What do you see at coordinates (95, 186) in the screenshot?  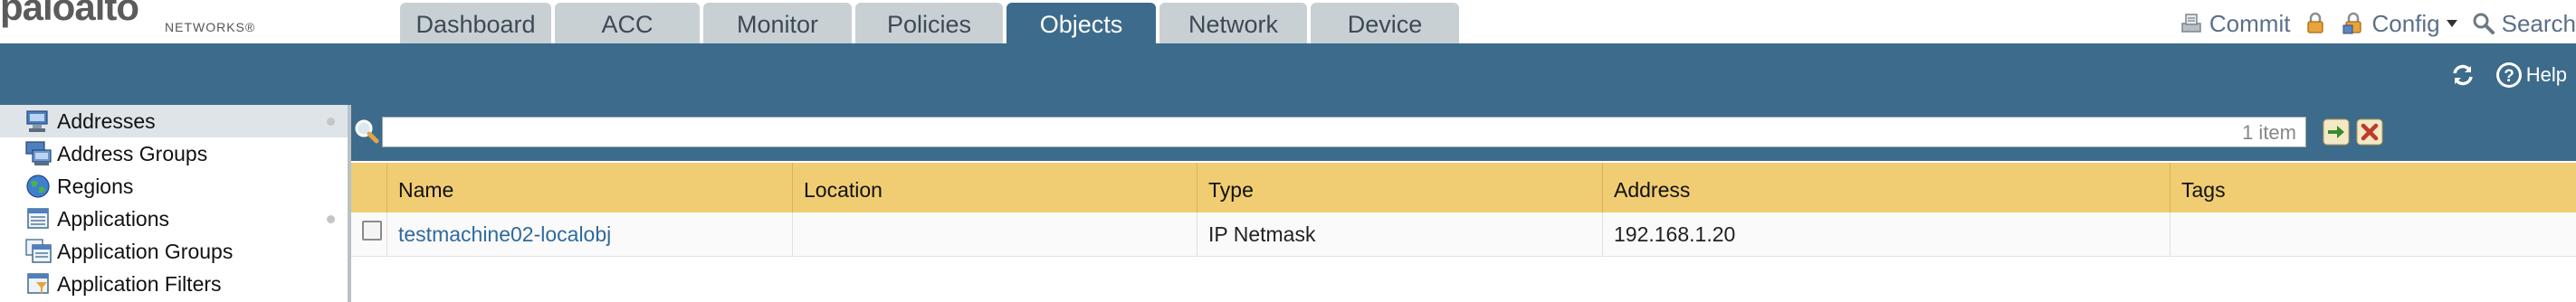 I see `sidebar-item-label: Regions` at bounding box center [95, 186].